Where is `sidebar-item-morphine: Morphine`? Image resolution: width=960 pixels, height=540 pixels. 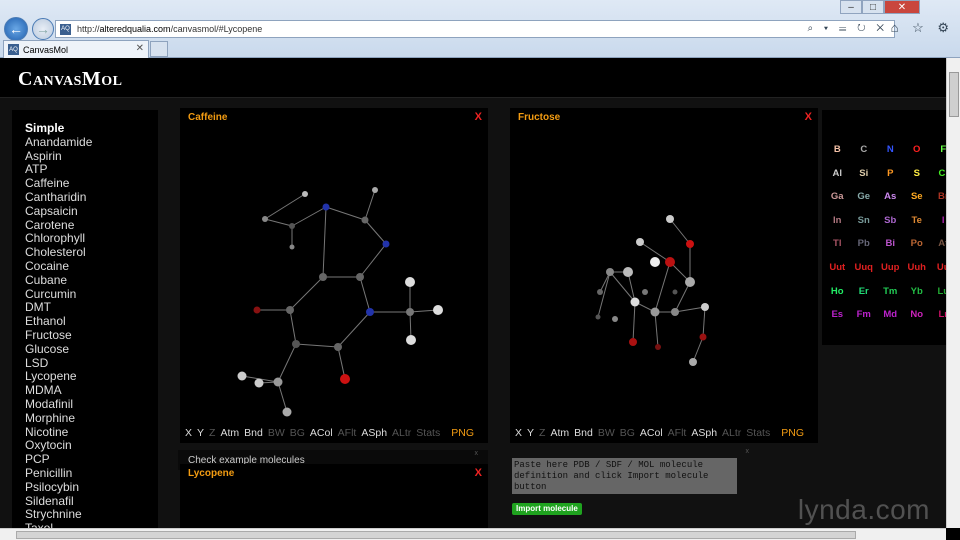
sidebar-item-morphine: Morphine is located at coordinates (91, 418).